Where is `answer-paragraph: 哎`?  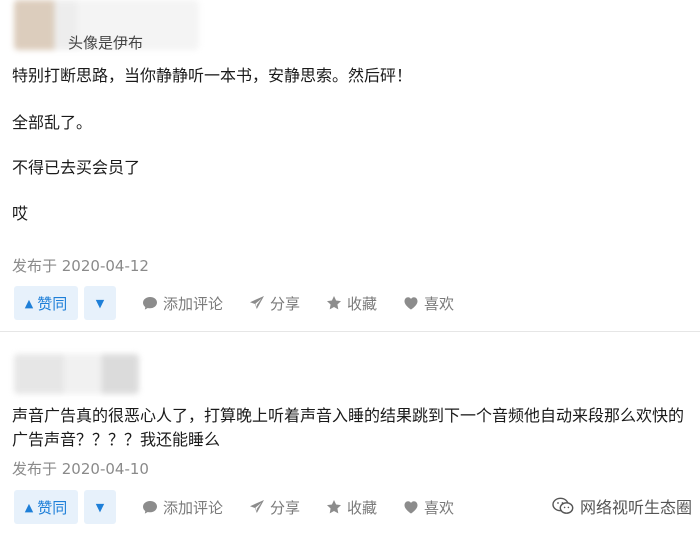
answer-paragraph: 哎 is located at coordinates (20, 213).